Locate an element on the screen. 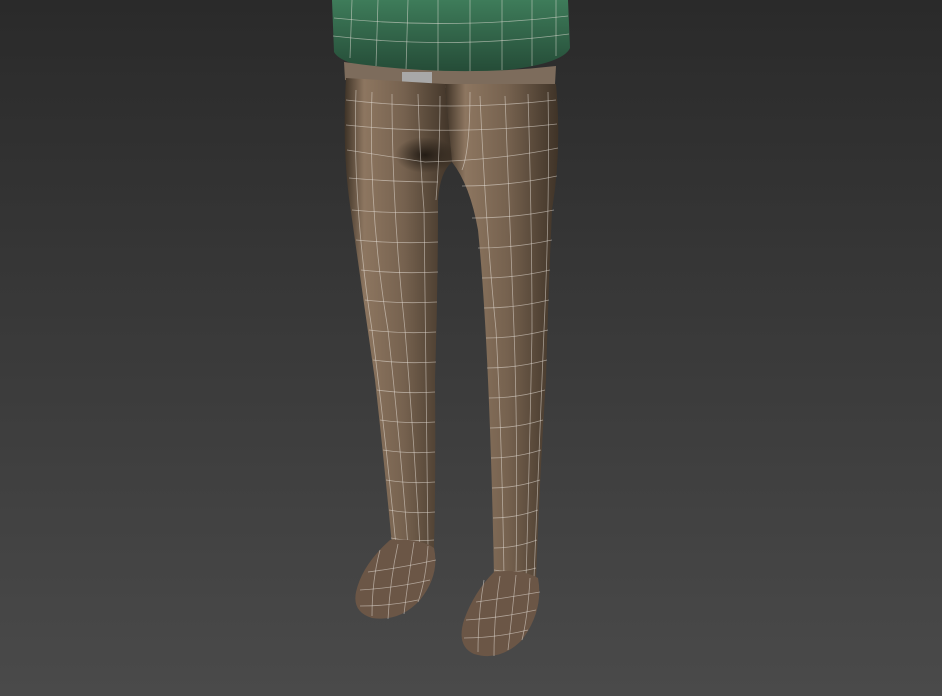 The image size is (942, 696). crotch-shadow is located at coordinates (425, 155).